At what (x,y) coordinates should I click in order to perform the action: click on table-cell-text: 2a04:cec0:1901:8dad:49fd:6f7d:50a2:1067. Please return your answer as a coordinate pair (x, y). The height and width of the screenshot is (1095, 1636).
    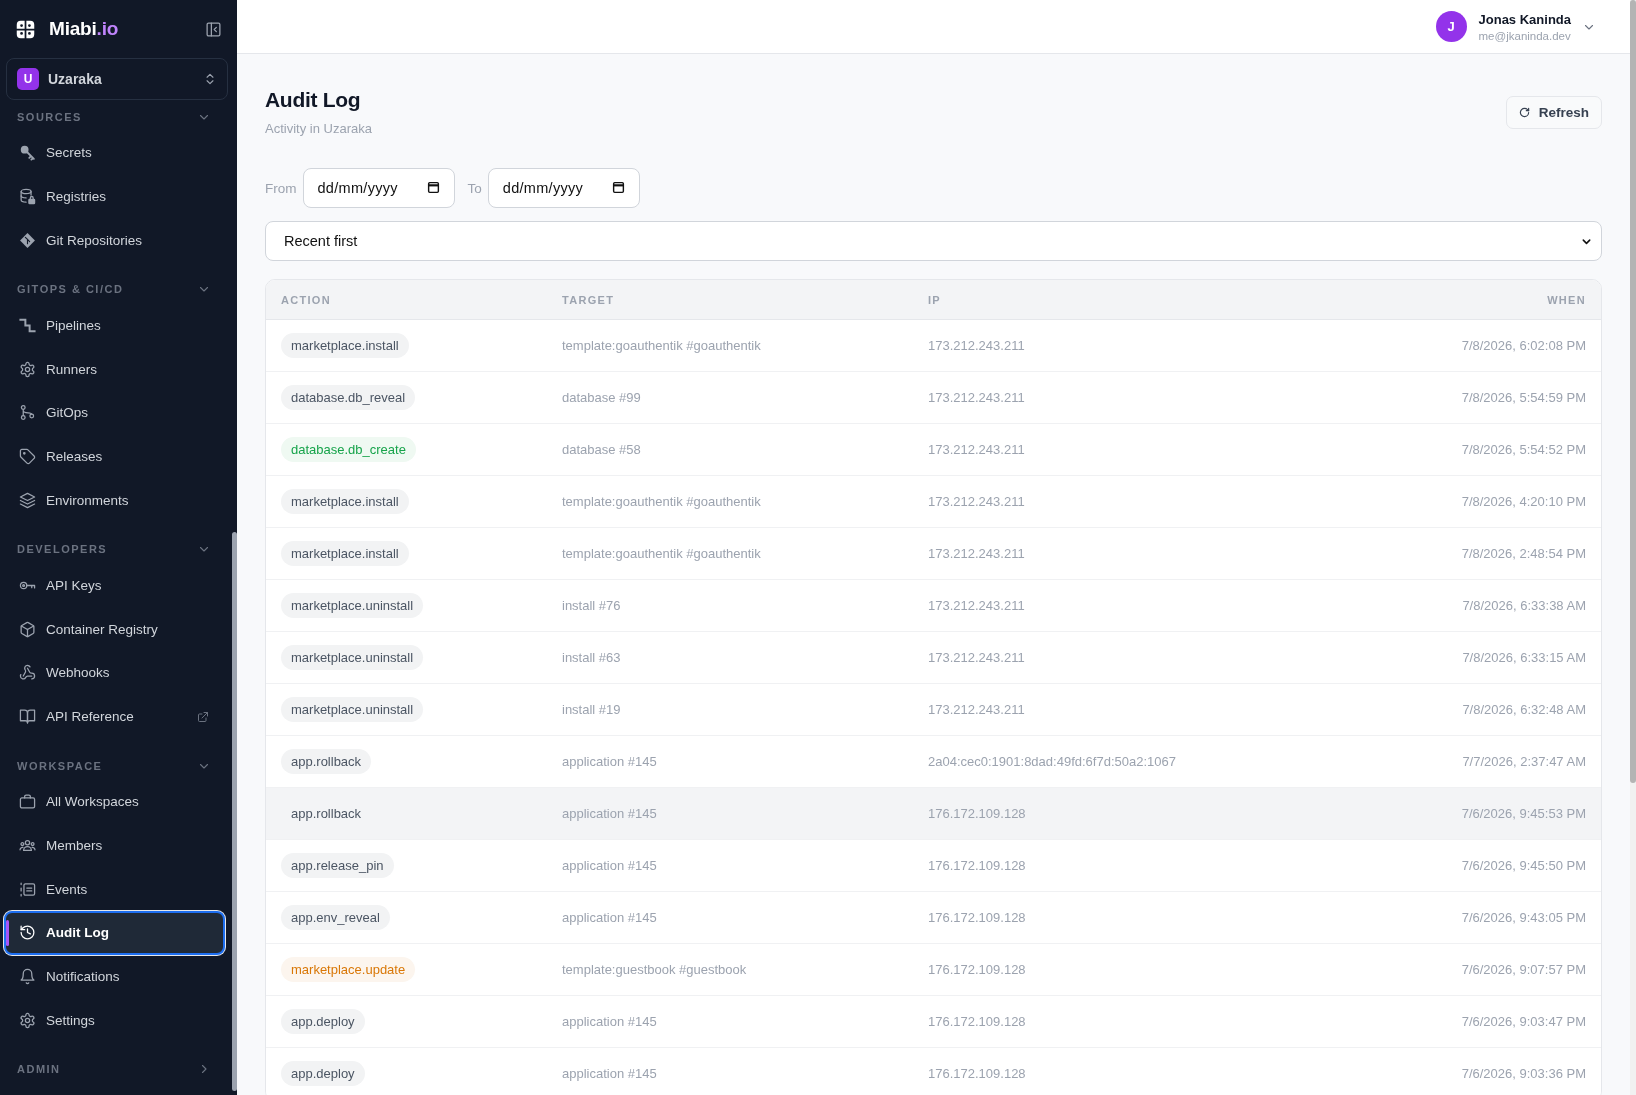
    Looking at the image, I should click on (1052, 761).